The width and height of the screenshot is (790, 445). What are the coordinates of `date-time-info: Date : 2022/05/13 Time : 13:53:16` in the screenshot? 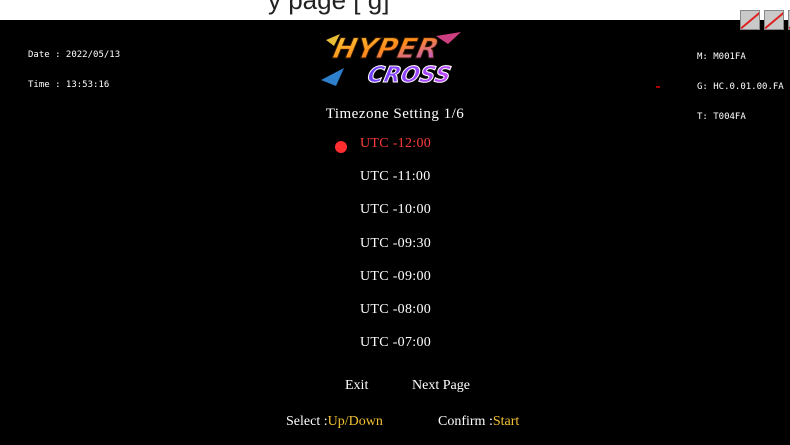 It's located at (74, 70).